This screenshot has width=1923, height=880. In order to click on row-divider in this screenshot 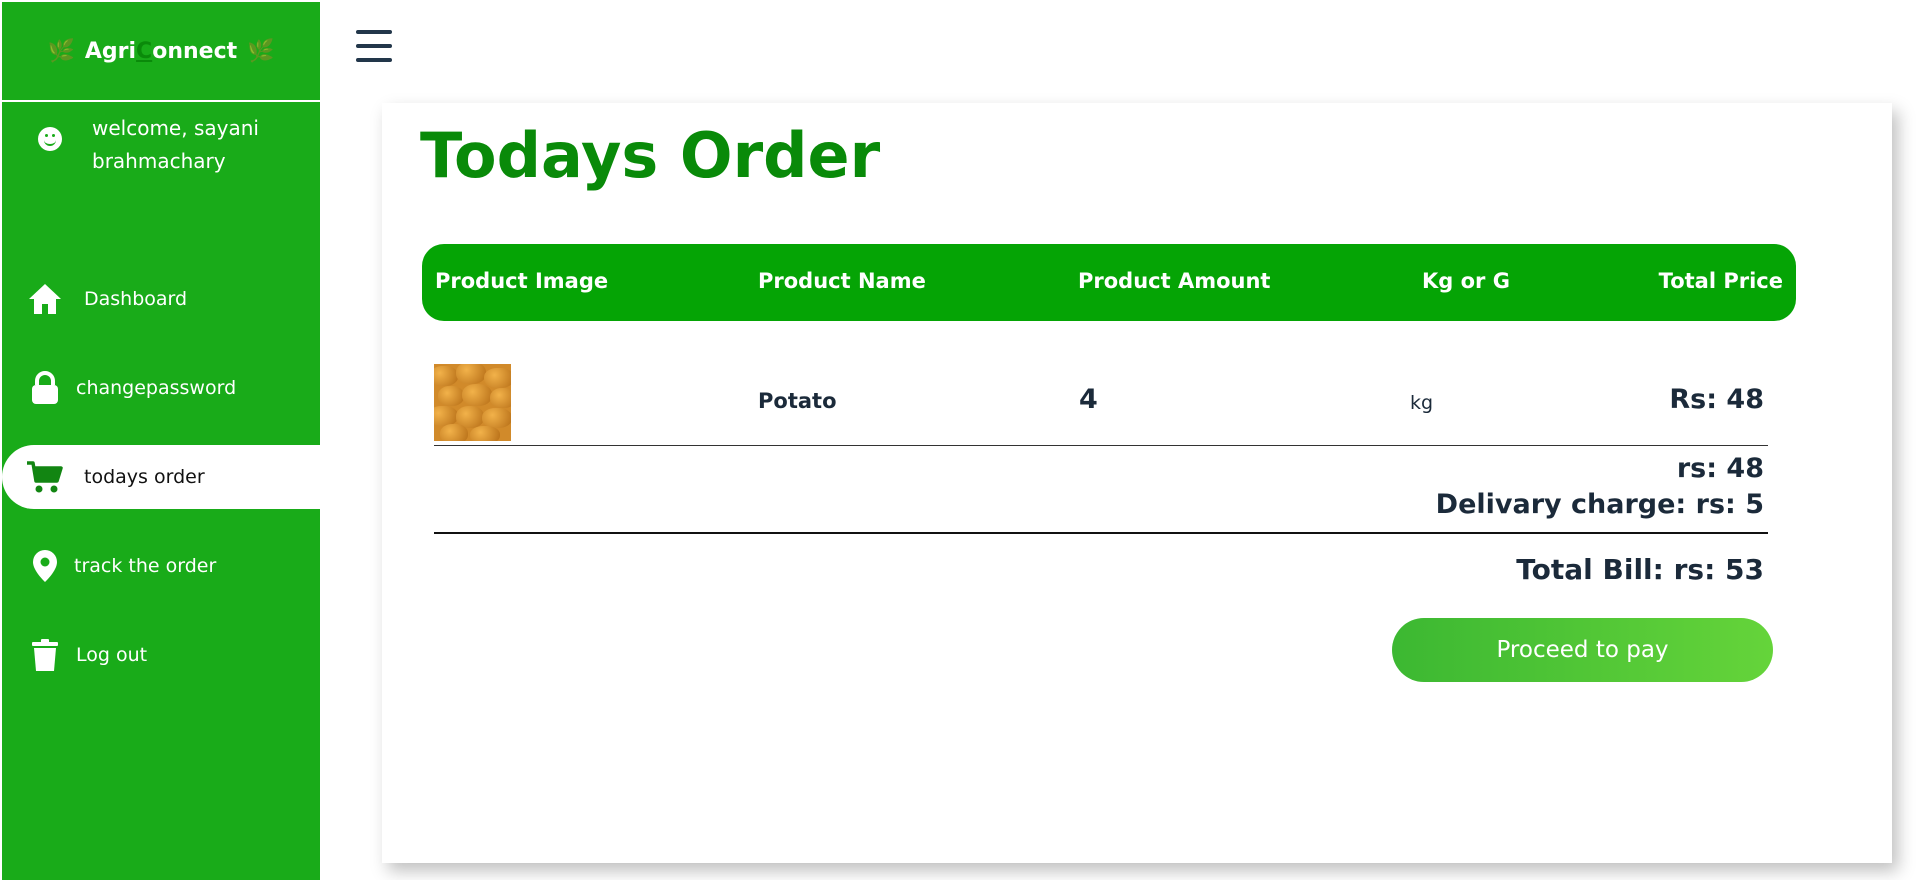, I will do `click(1101, 445)`.